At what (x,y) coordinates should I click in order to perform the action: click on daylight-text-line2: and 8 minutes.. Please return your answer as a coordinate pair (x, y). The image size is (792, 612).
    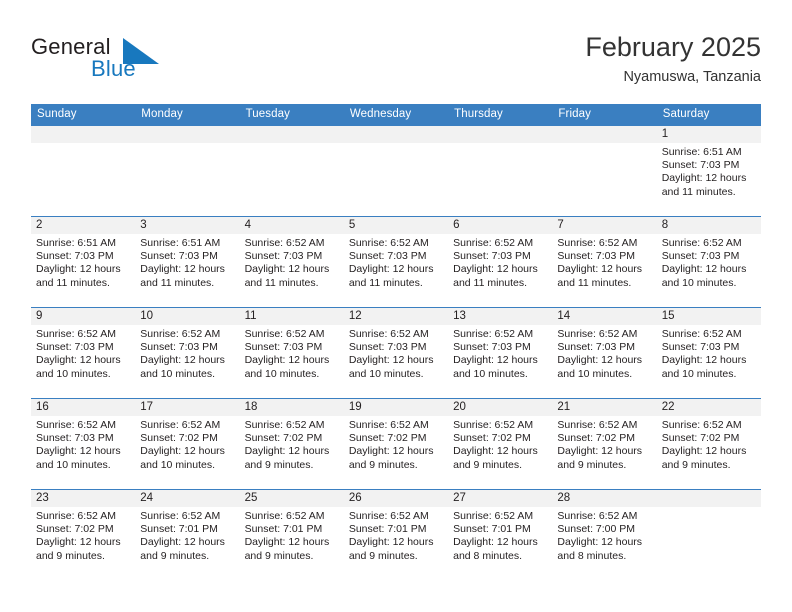
    Looking at the image, I should click on (488, 555).